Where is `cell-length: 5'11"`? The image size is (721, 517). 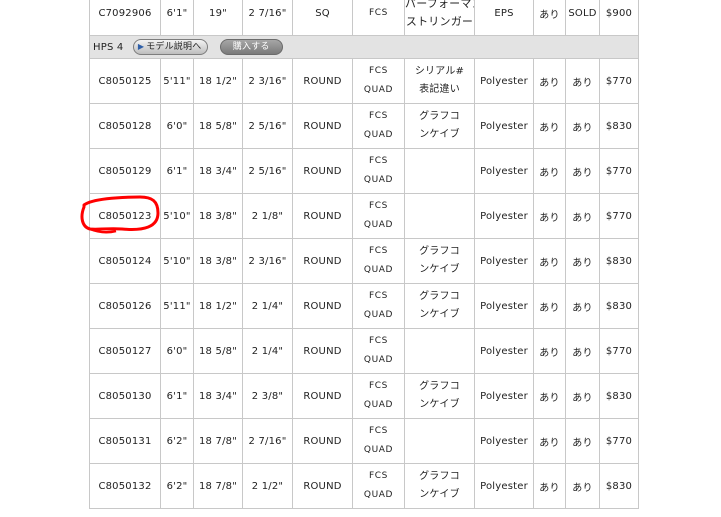 cell-length: 5'11" is located at coordinates (177, 81).